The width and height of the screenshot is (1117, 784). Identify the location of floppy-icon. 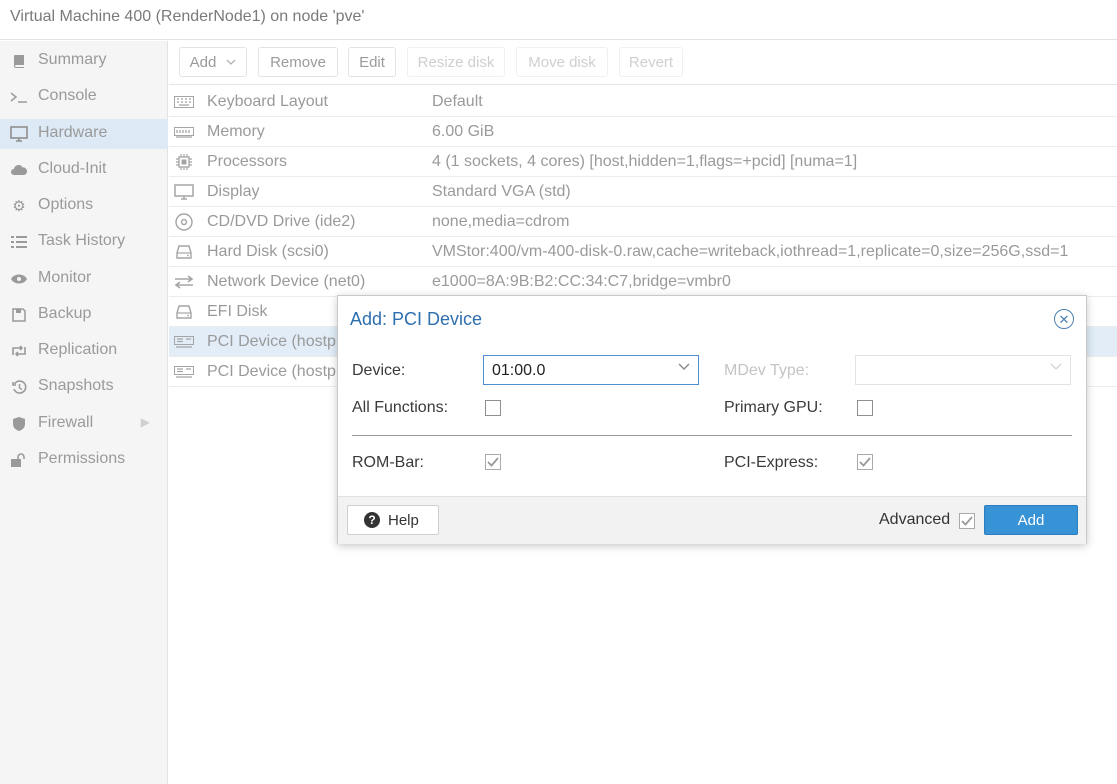
(19, 315).